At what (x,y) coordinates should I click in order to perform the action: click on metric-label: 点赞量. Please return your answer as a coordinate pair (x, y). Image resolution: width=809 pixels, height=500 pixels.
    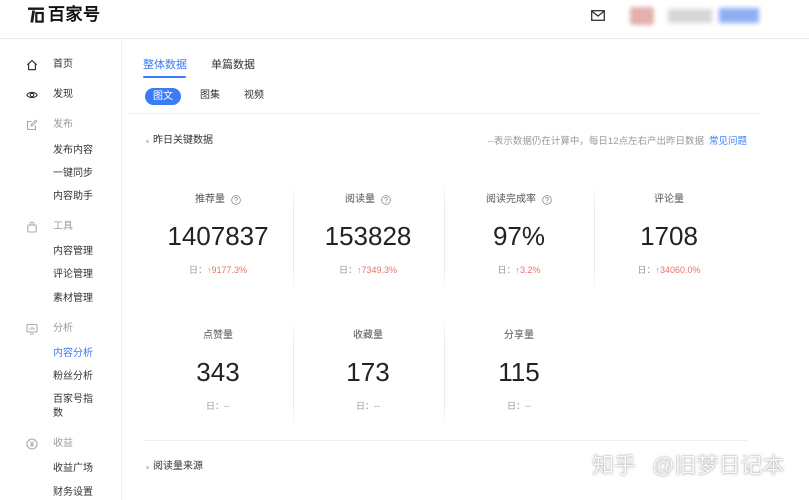
    Looking at the image, I should click on (218, 335).